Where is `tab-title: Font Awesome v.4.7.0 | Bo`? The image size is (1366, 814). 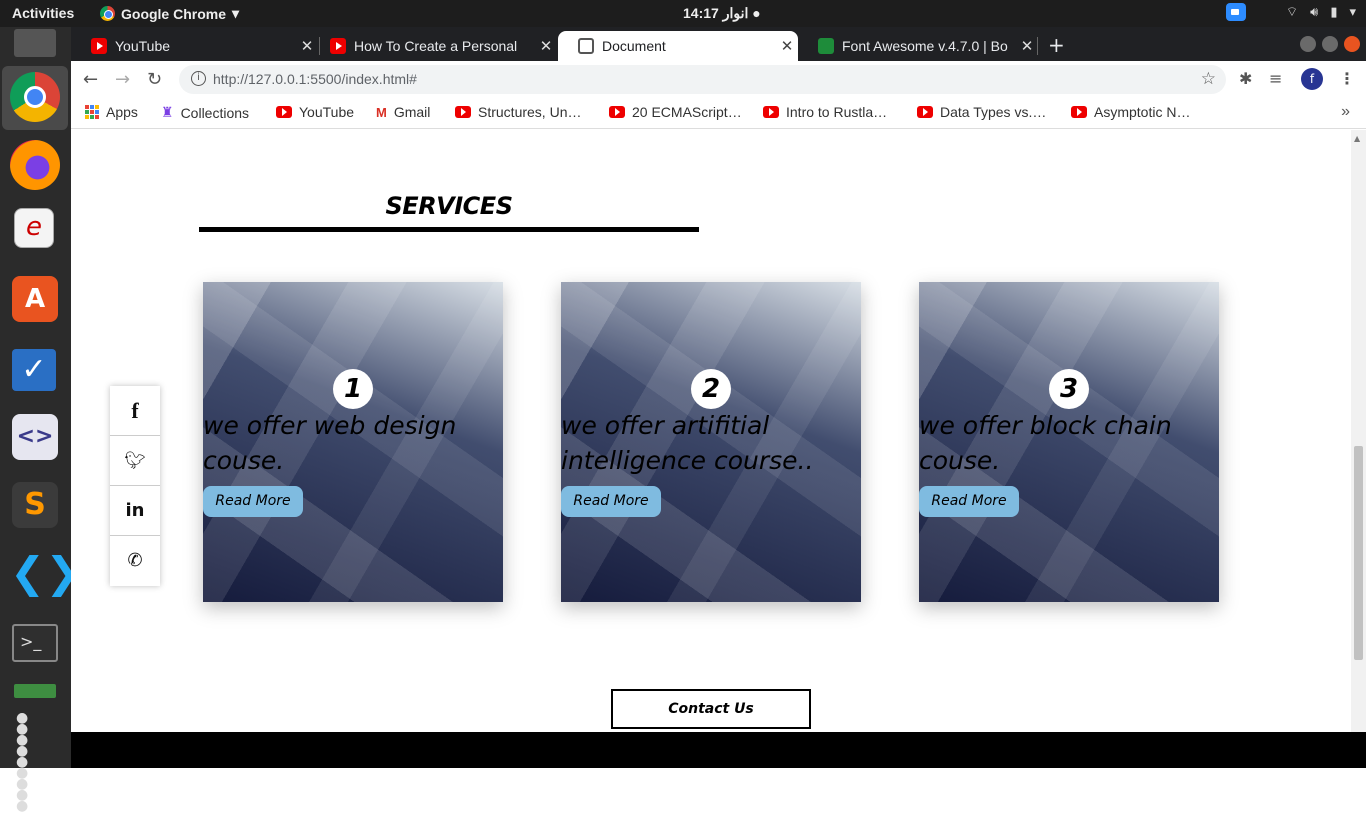
tab-title: Font Awesome v.4.7.0 | Bo is located at coordinates (925, 46).